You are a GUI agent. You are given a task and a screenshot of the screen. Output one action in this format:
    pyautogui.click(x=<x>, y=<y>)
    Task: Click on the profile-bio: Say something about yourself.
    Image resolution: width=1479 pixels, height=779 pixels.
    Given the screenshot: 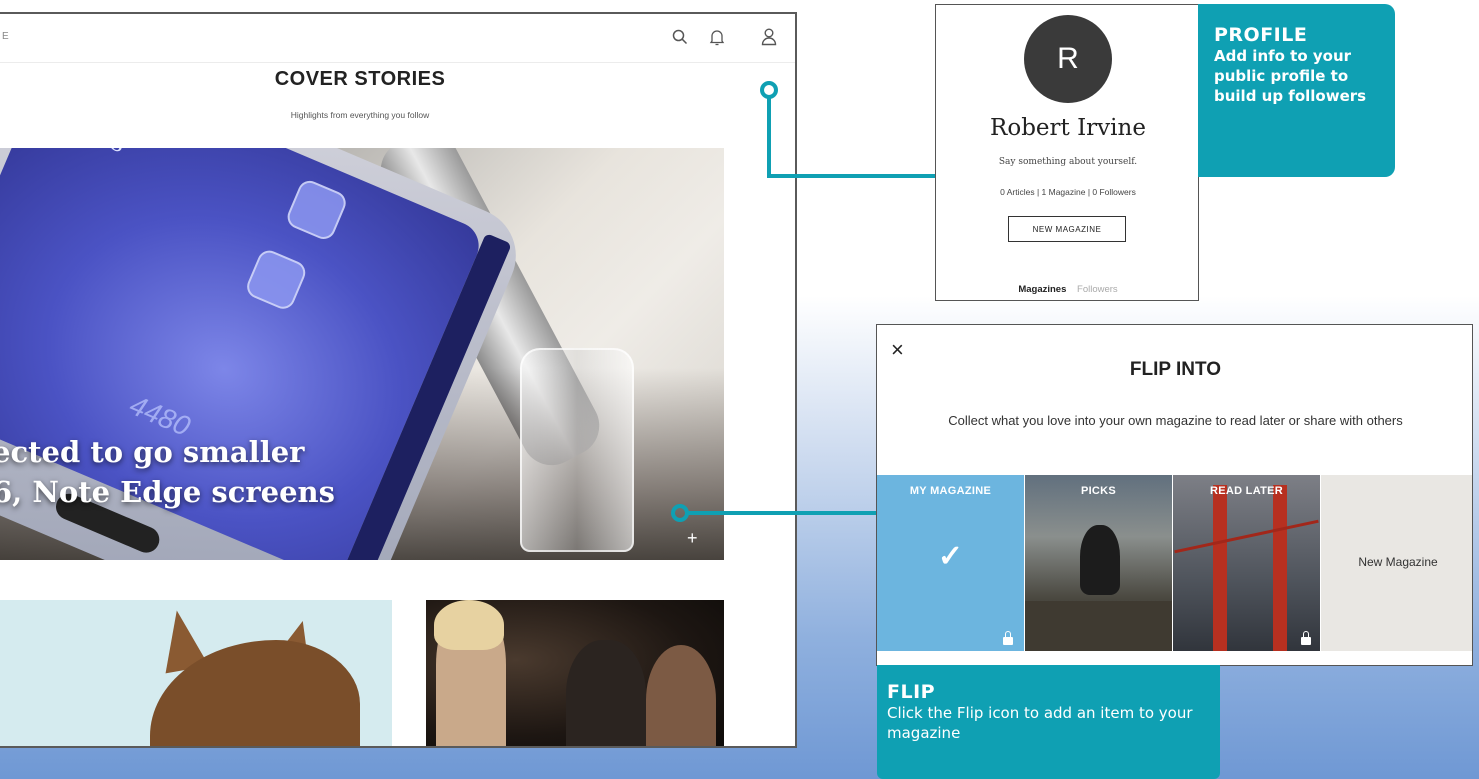 What is the action you would take?
    pyautogui.click(x=1068, y=162)
    